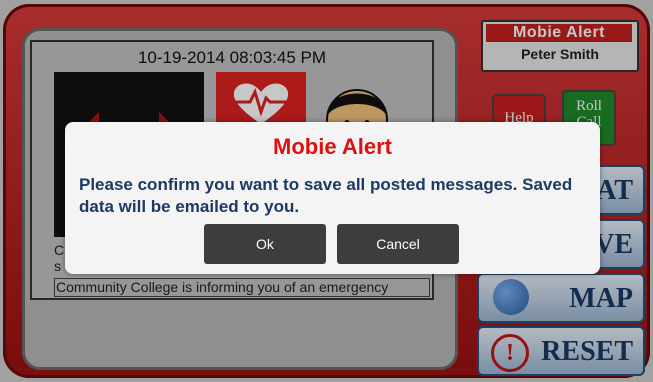  What do you see at coordinates (265, 244) in the screenshot?
I see `ok-button: Ok` at bounding box center [265, 244].